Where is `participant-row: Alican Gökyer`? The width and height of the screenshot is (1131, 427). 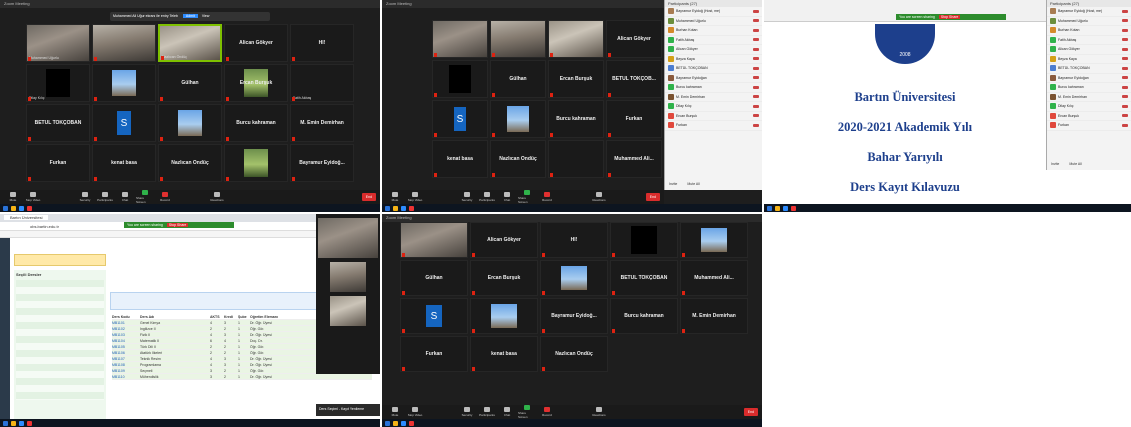 participant-row: Alican Gökyer is located at coordinates (713, 50).